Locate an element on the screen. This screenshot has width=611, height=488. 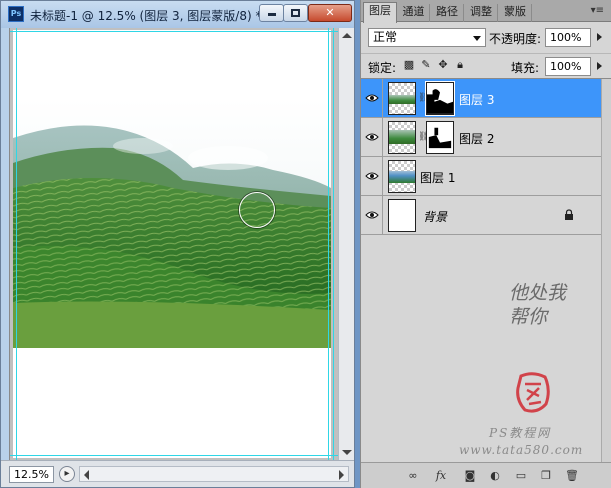
lock-transparency-icon: ▩ is located at coordinates (409, 65).